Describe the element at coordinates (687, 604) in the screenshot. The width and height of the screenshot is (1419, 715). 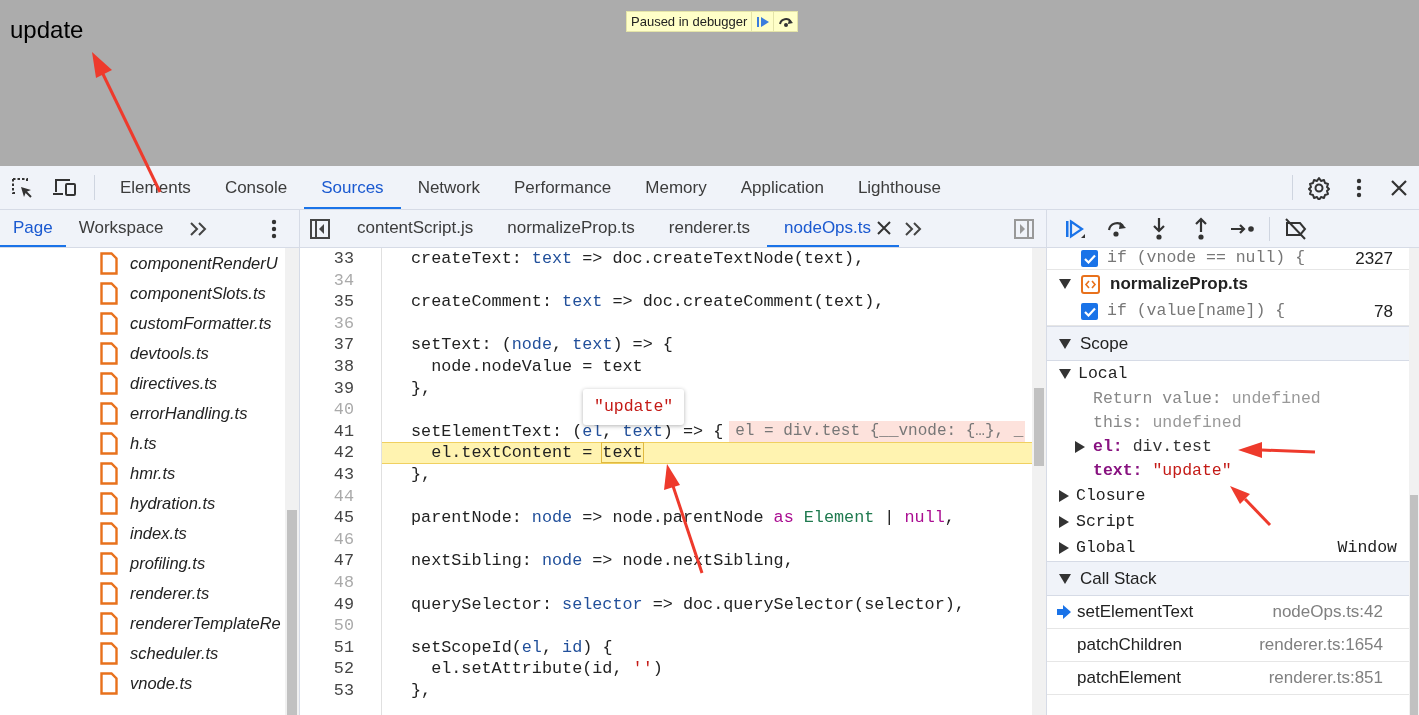
I see `code-line: querySelector: selector => doc.querySelector(selector),` at that location.